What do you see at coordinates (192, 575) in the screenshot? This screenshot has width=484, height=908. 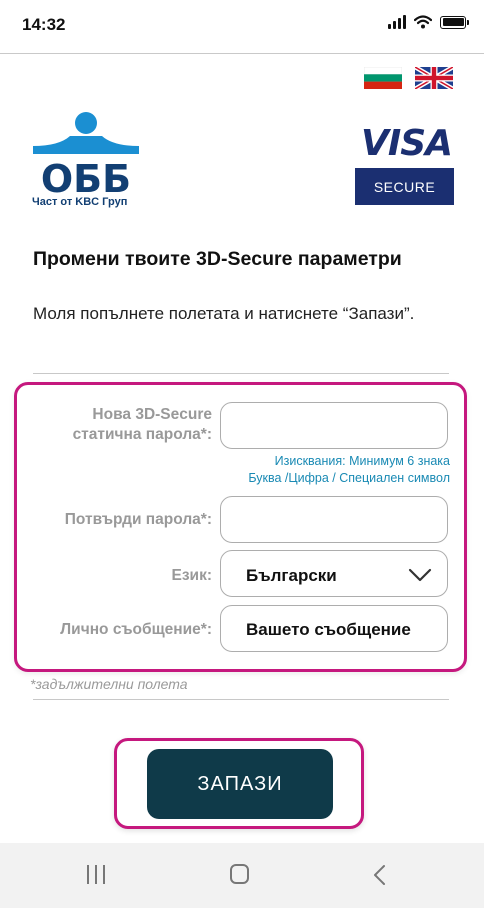 I see `language-label: Език:` at bounding box center [192, 575].